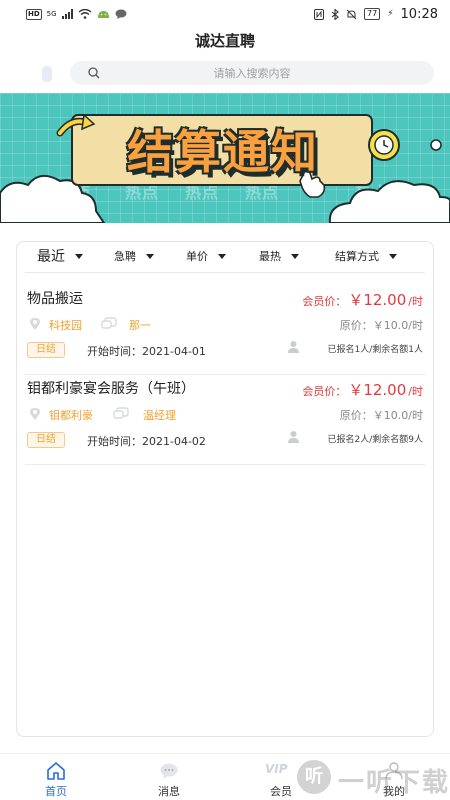 This screenshot has width=450, height=800. What do you see at coordinates (357, 256) in the screenshot?
I see `filter-label: 结算方式` at bounding box center [357, 256].